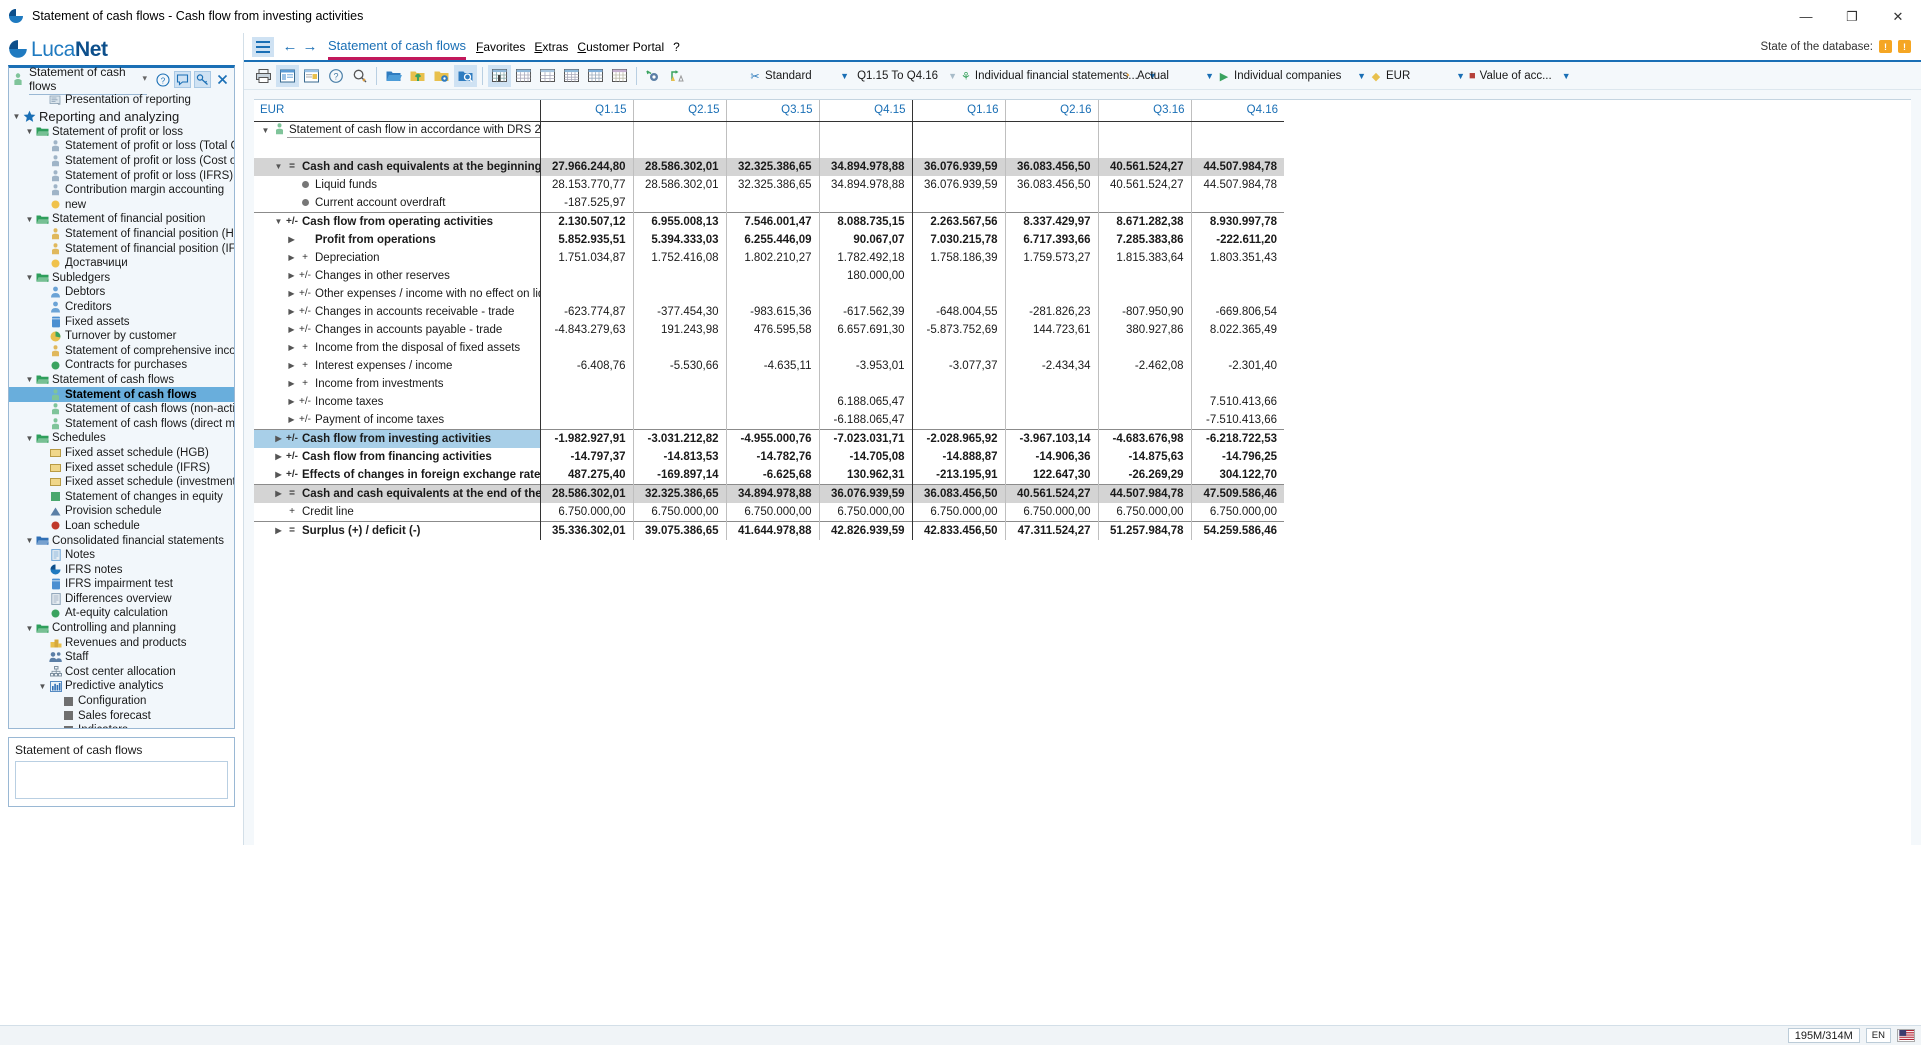 This screenshot has height=1045, width=1921. Describe the element at coordinates (121, 116) in the screenshot. I see `tree-item-reporting-and-analyzing: ▼ Reporting and analyzing` at that location.